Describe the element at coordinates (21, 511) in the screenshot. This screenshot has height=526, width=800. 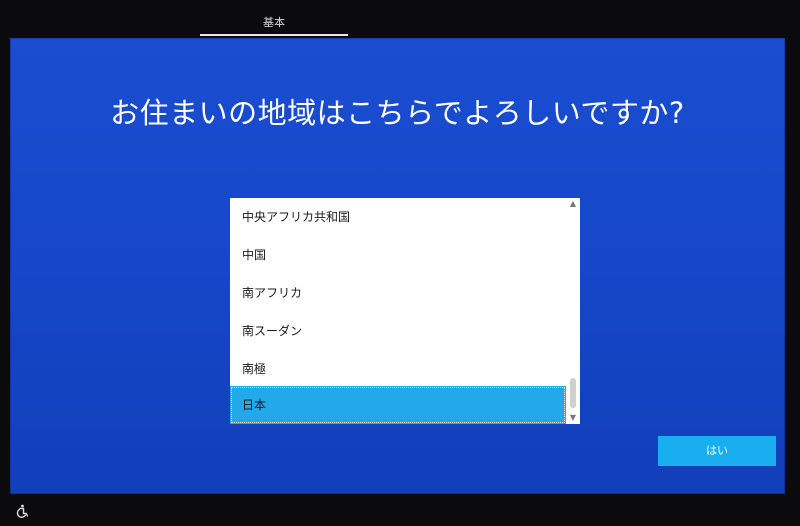
I see `accessibility-icon` at that location.